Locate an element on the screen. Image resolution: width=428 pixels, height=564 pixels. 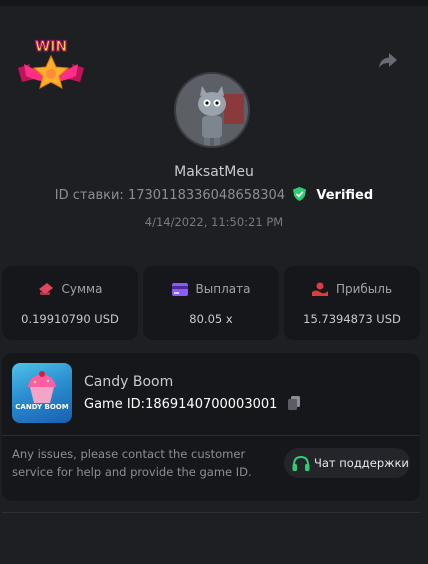
copy-icon is located at coordinates (293, 403).